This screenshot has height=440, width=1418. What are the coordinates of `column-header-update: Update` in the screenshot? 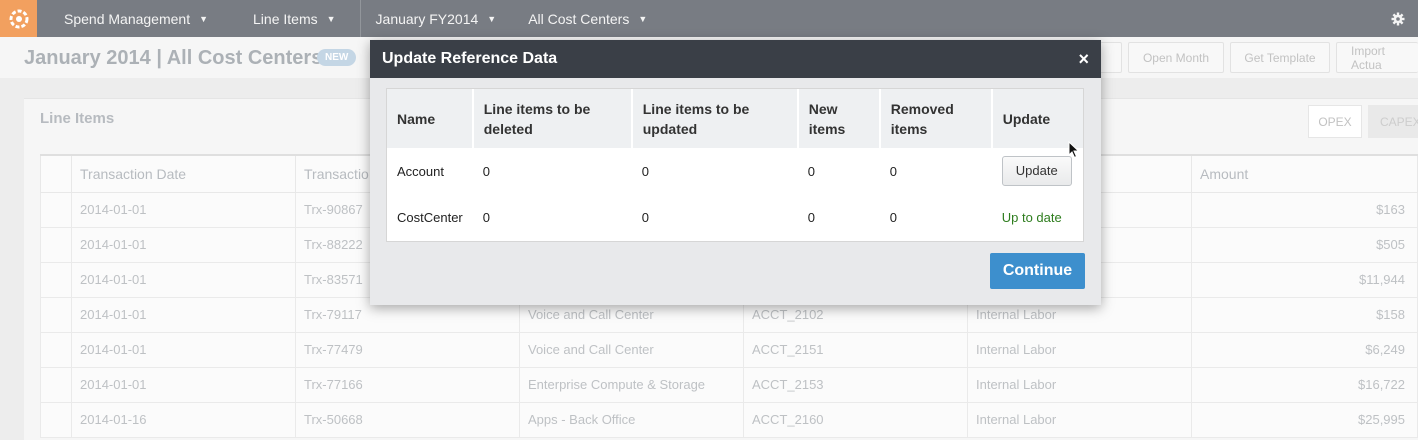 It's located at (1037, 118).